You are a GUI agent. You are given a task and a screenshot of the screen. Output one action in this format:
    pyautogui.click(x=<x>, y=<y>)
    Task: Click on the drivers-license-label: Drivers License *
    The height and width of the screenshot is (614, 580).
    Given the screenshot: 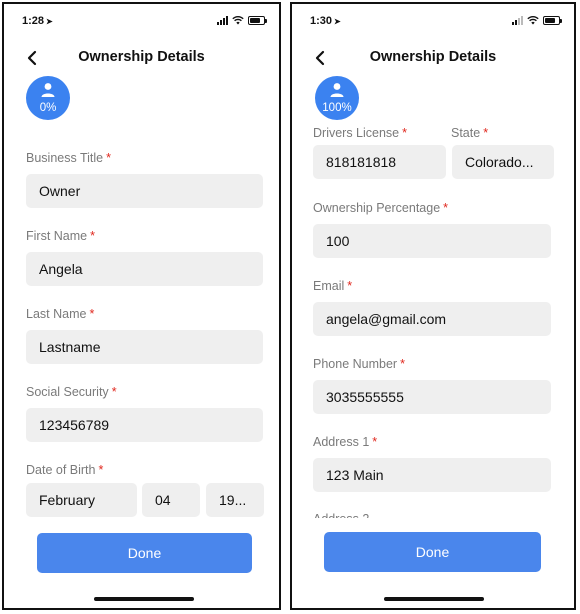 What is the action you would take?
    pyautogui.click(x=360, y=133)
    